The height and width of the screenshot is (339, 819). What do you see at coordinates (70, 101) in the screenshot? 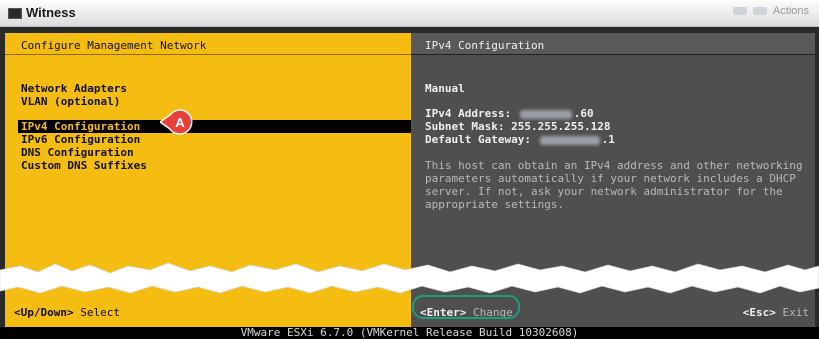
I see `menu-item-vlan: VLAN (optional)` at bounding box center [70, 101].